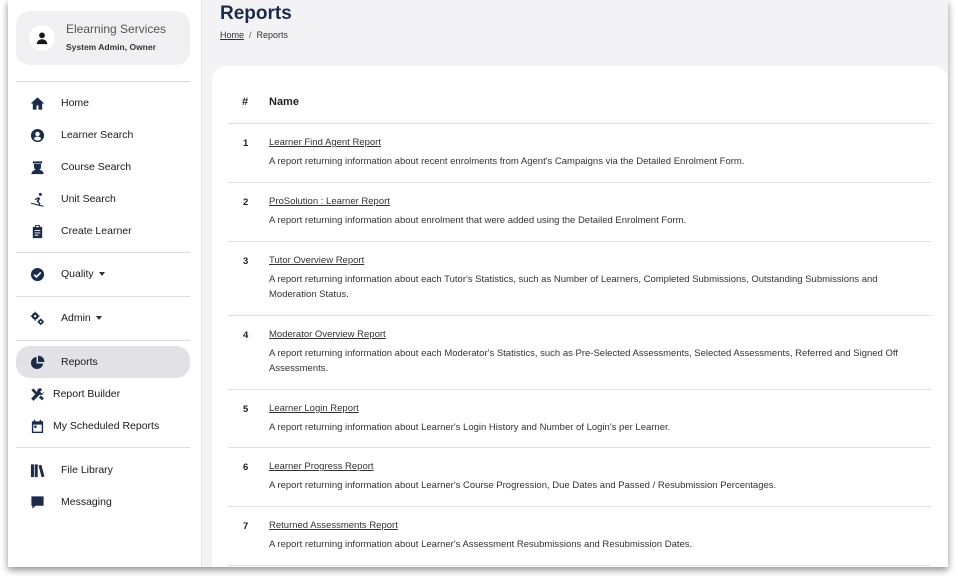 This screenshot has width=958, height=581. I want to click on calendar-icon, so click(37, 426).